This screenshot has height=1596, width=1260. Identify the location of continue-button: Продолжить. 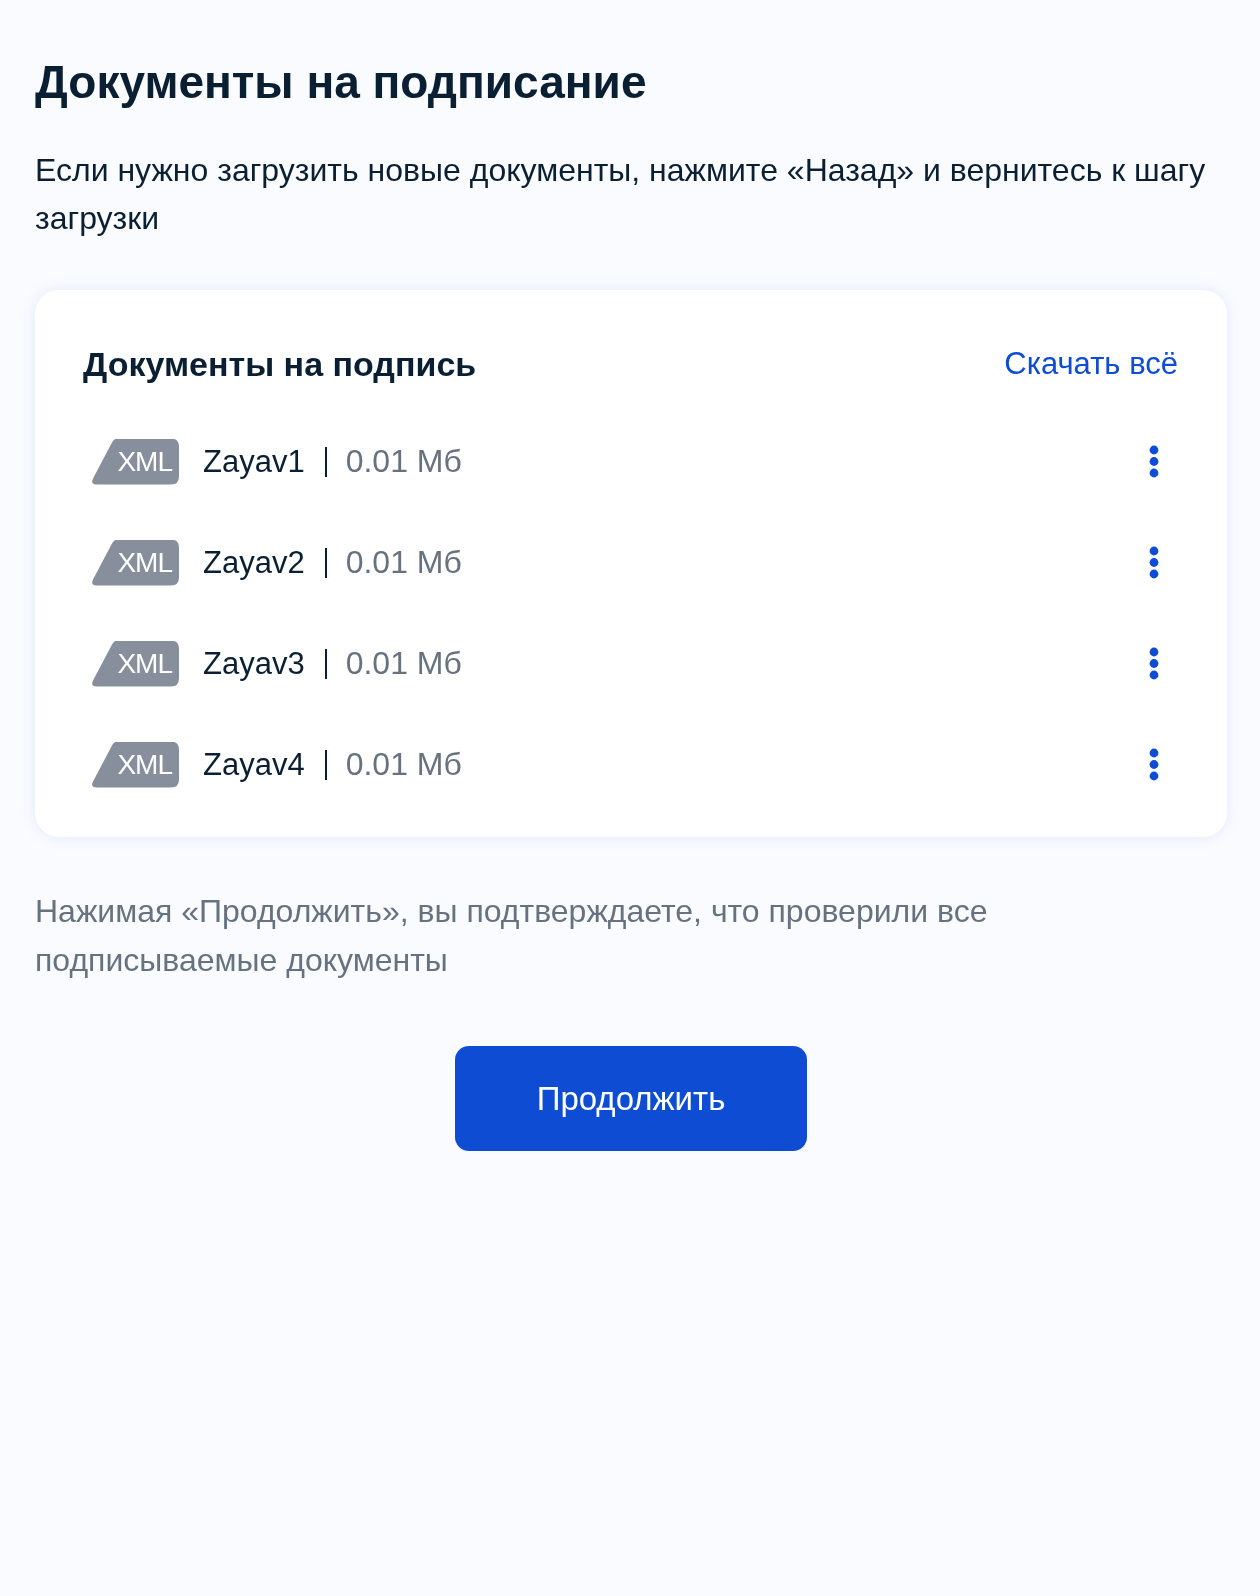
(631, 1098).